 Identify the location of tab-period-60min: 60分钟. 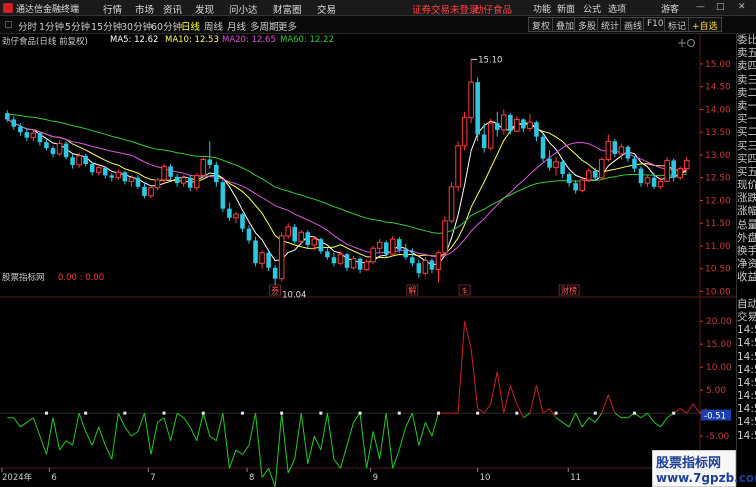
(166, 26).